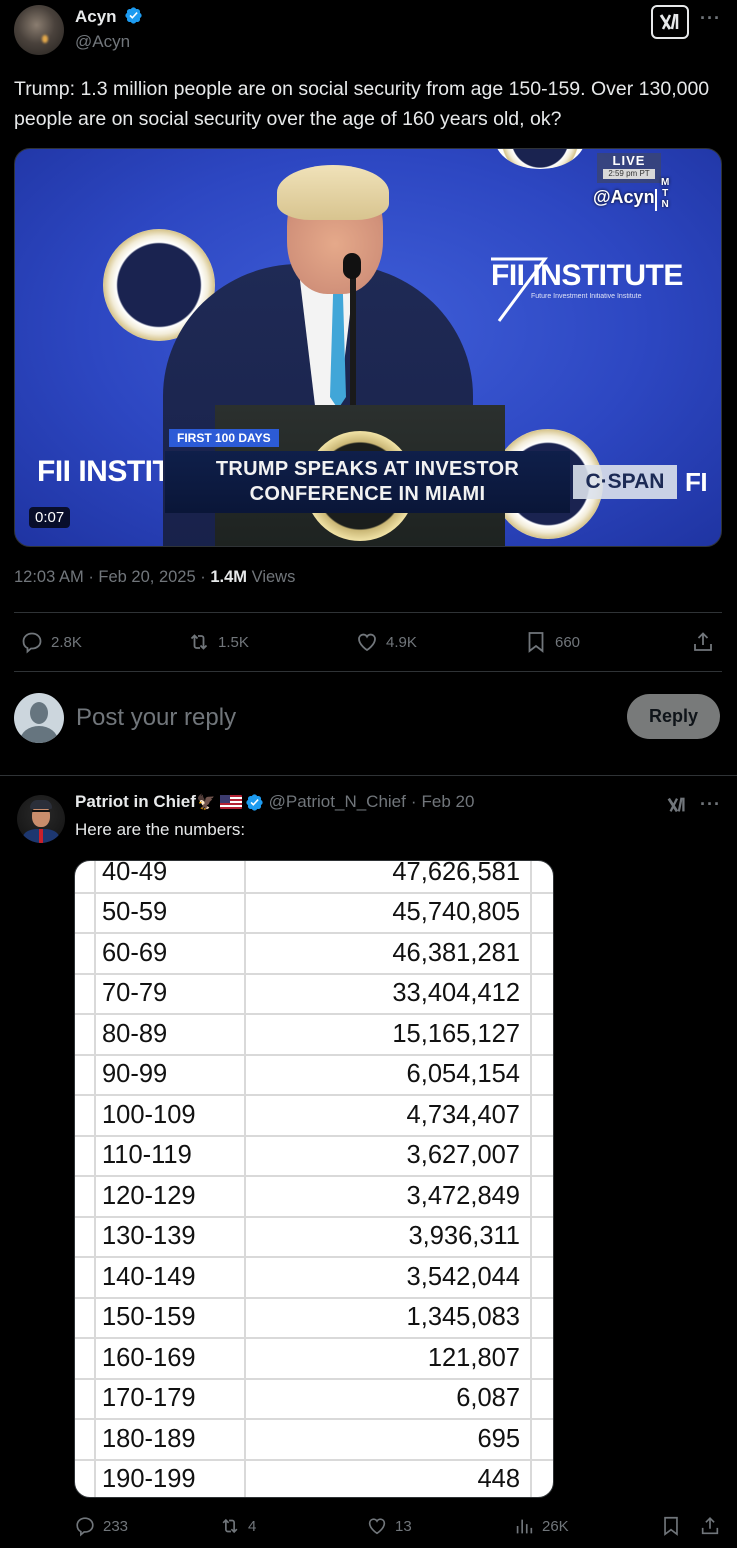 The image size is (737, 1548). I want to click on table-row: 60-69 46,381,281, so click(314, 953).